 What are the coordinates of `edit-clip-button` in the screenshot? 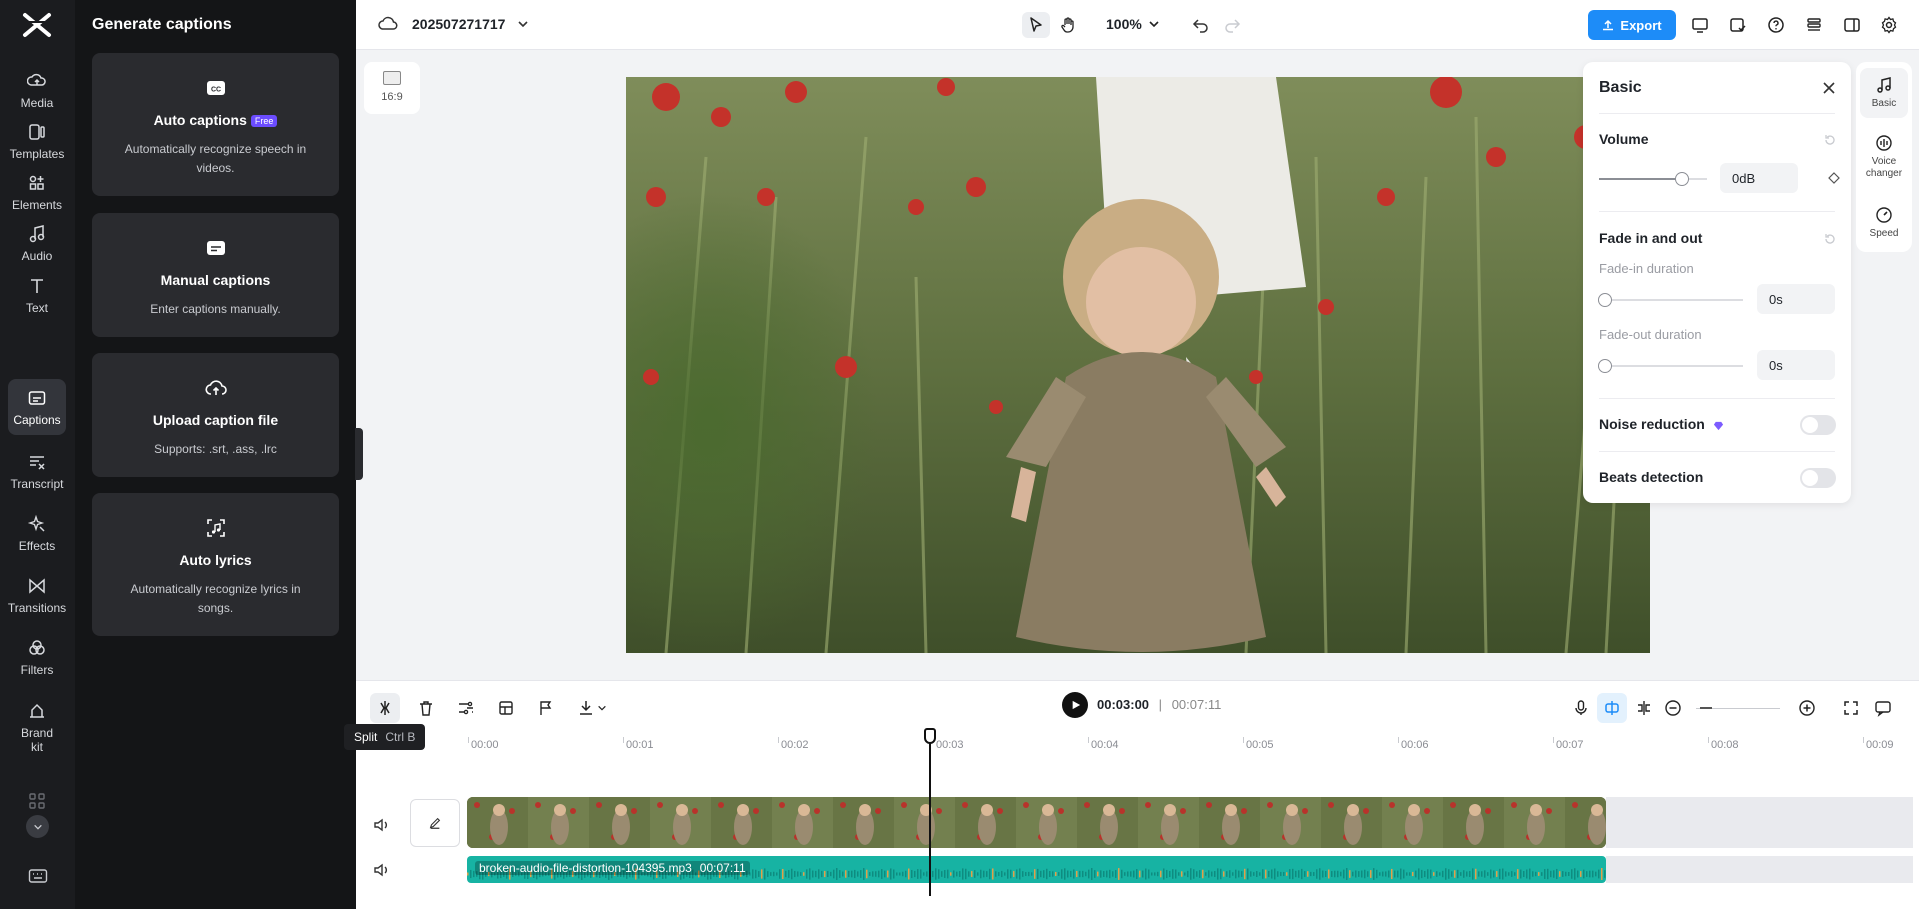 It's located at (466, 708).